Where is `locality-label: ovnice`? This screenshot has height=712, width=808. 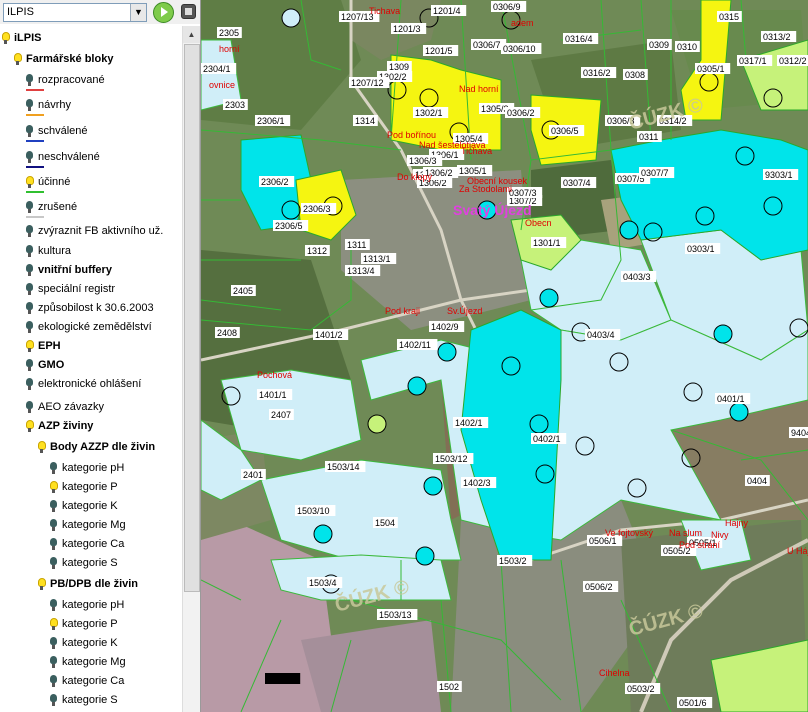
locality-label: ovnice is located at coordinates (222, 85).